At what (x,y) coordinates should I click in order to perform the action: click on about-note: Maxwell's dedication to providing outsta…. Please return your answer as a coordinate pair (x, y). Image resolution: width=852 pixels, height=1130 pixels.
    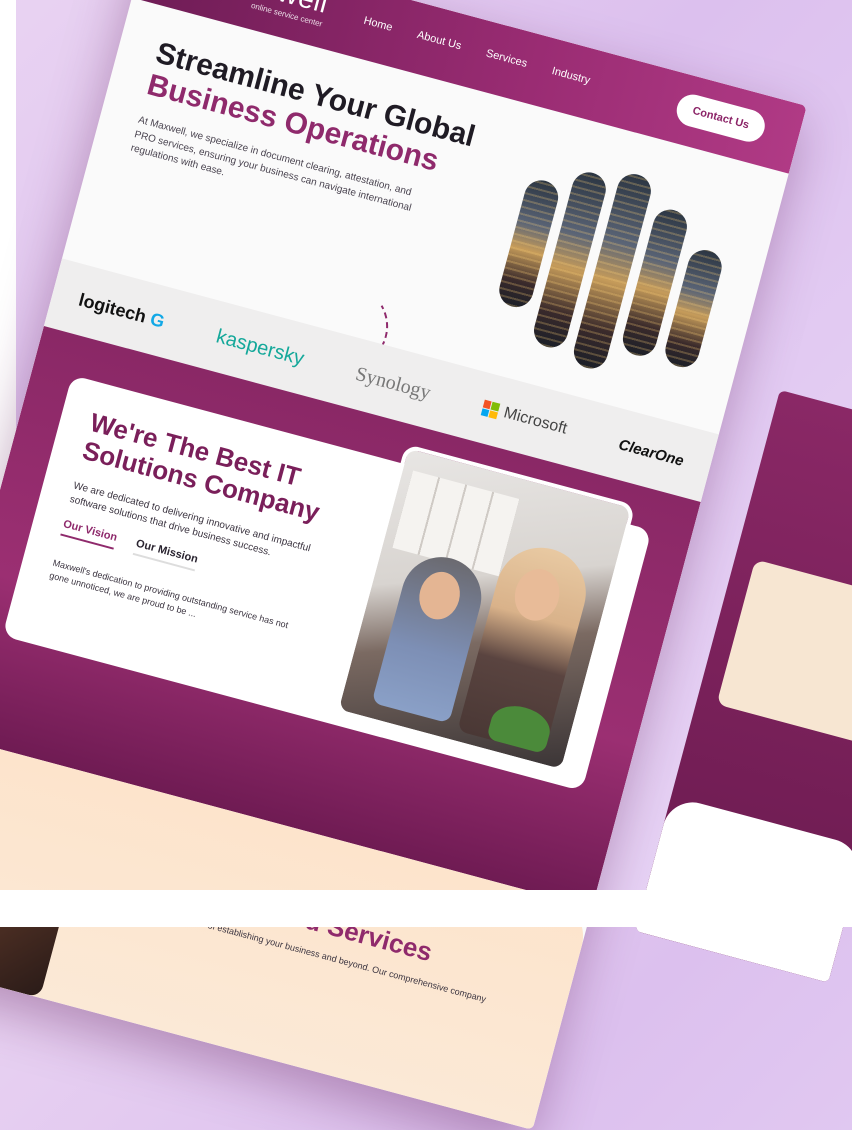
    Looking at the image, I should click on (169, 594).